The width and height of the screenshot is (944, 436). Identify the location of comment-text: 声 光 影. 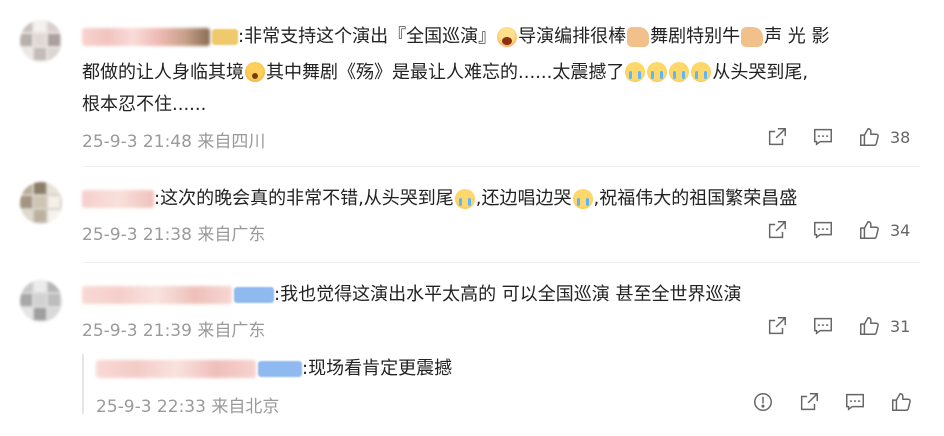
(797, 36).